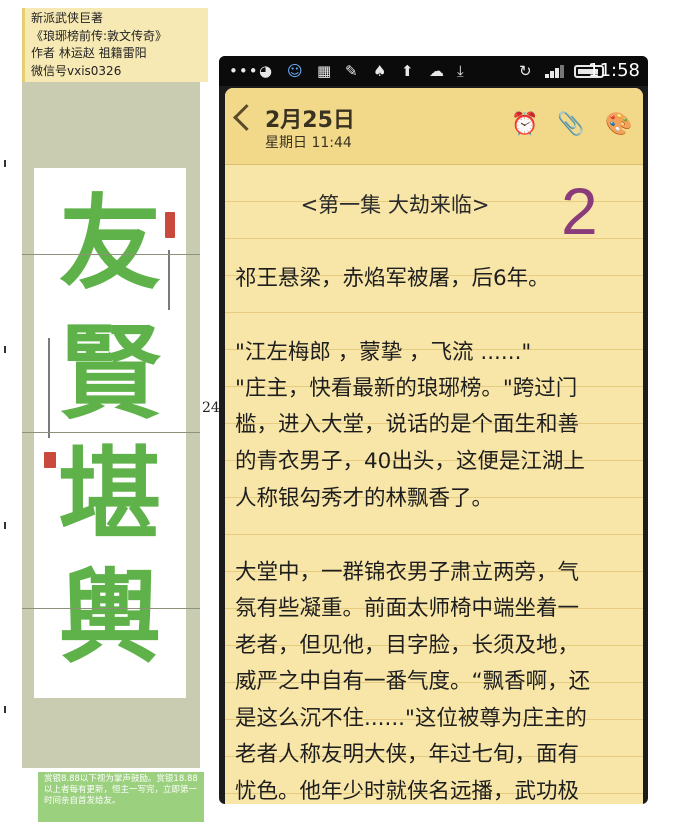 The height and width of the screenshot is (838, 700). Describe the element at coordinates (460, 71) in the screenshot. I see `download-icon: ⤓` at that location.